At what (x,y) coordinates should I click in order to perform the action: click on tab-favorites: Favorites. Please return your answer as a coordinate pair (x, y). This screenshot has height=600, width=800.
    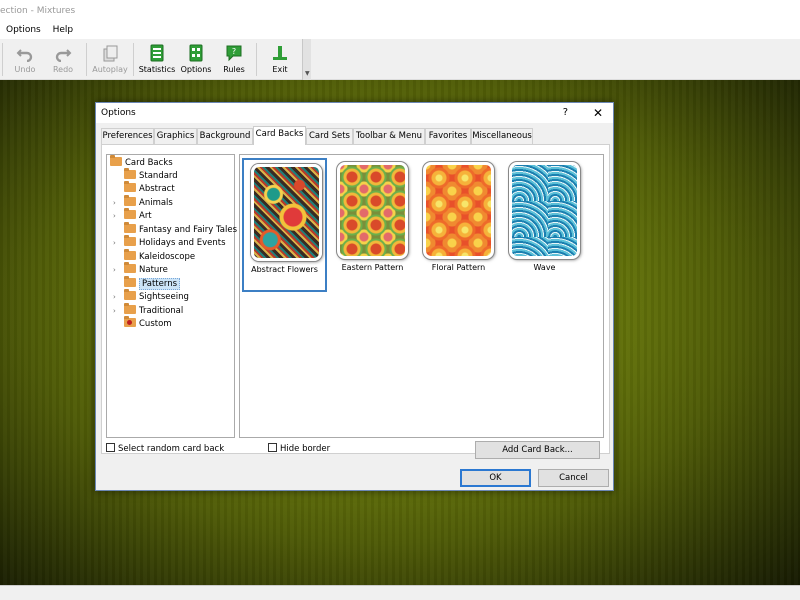
    Looking at the image, I should click on (448, 136).